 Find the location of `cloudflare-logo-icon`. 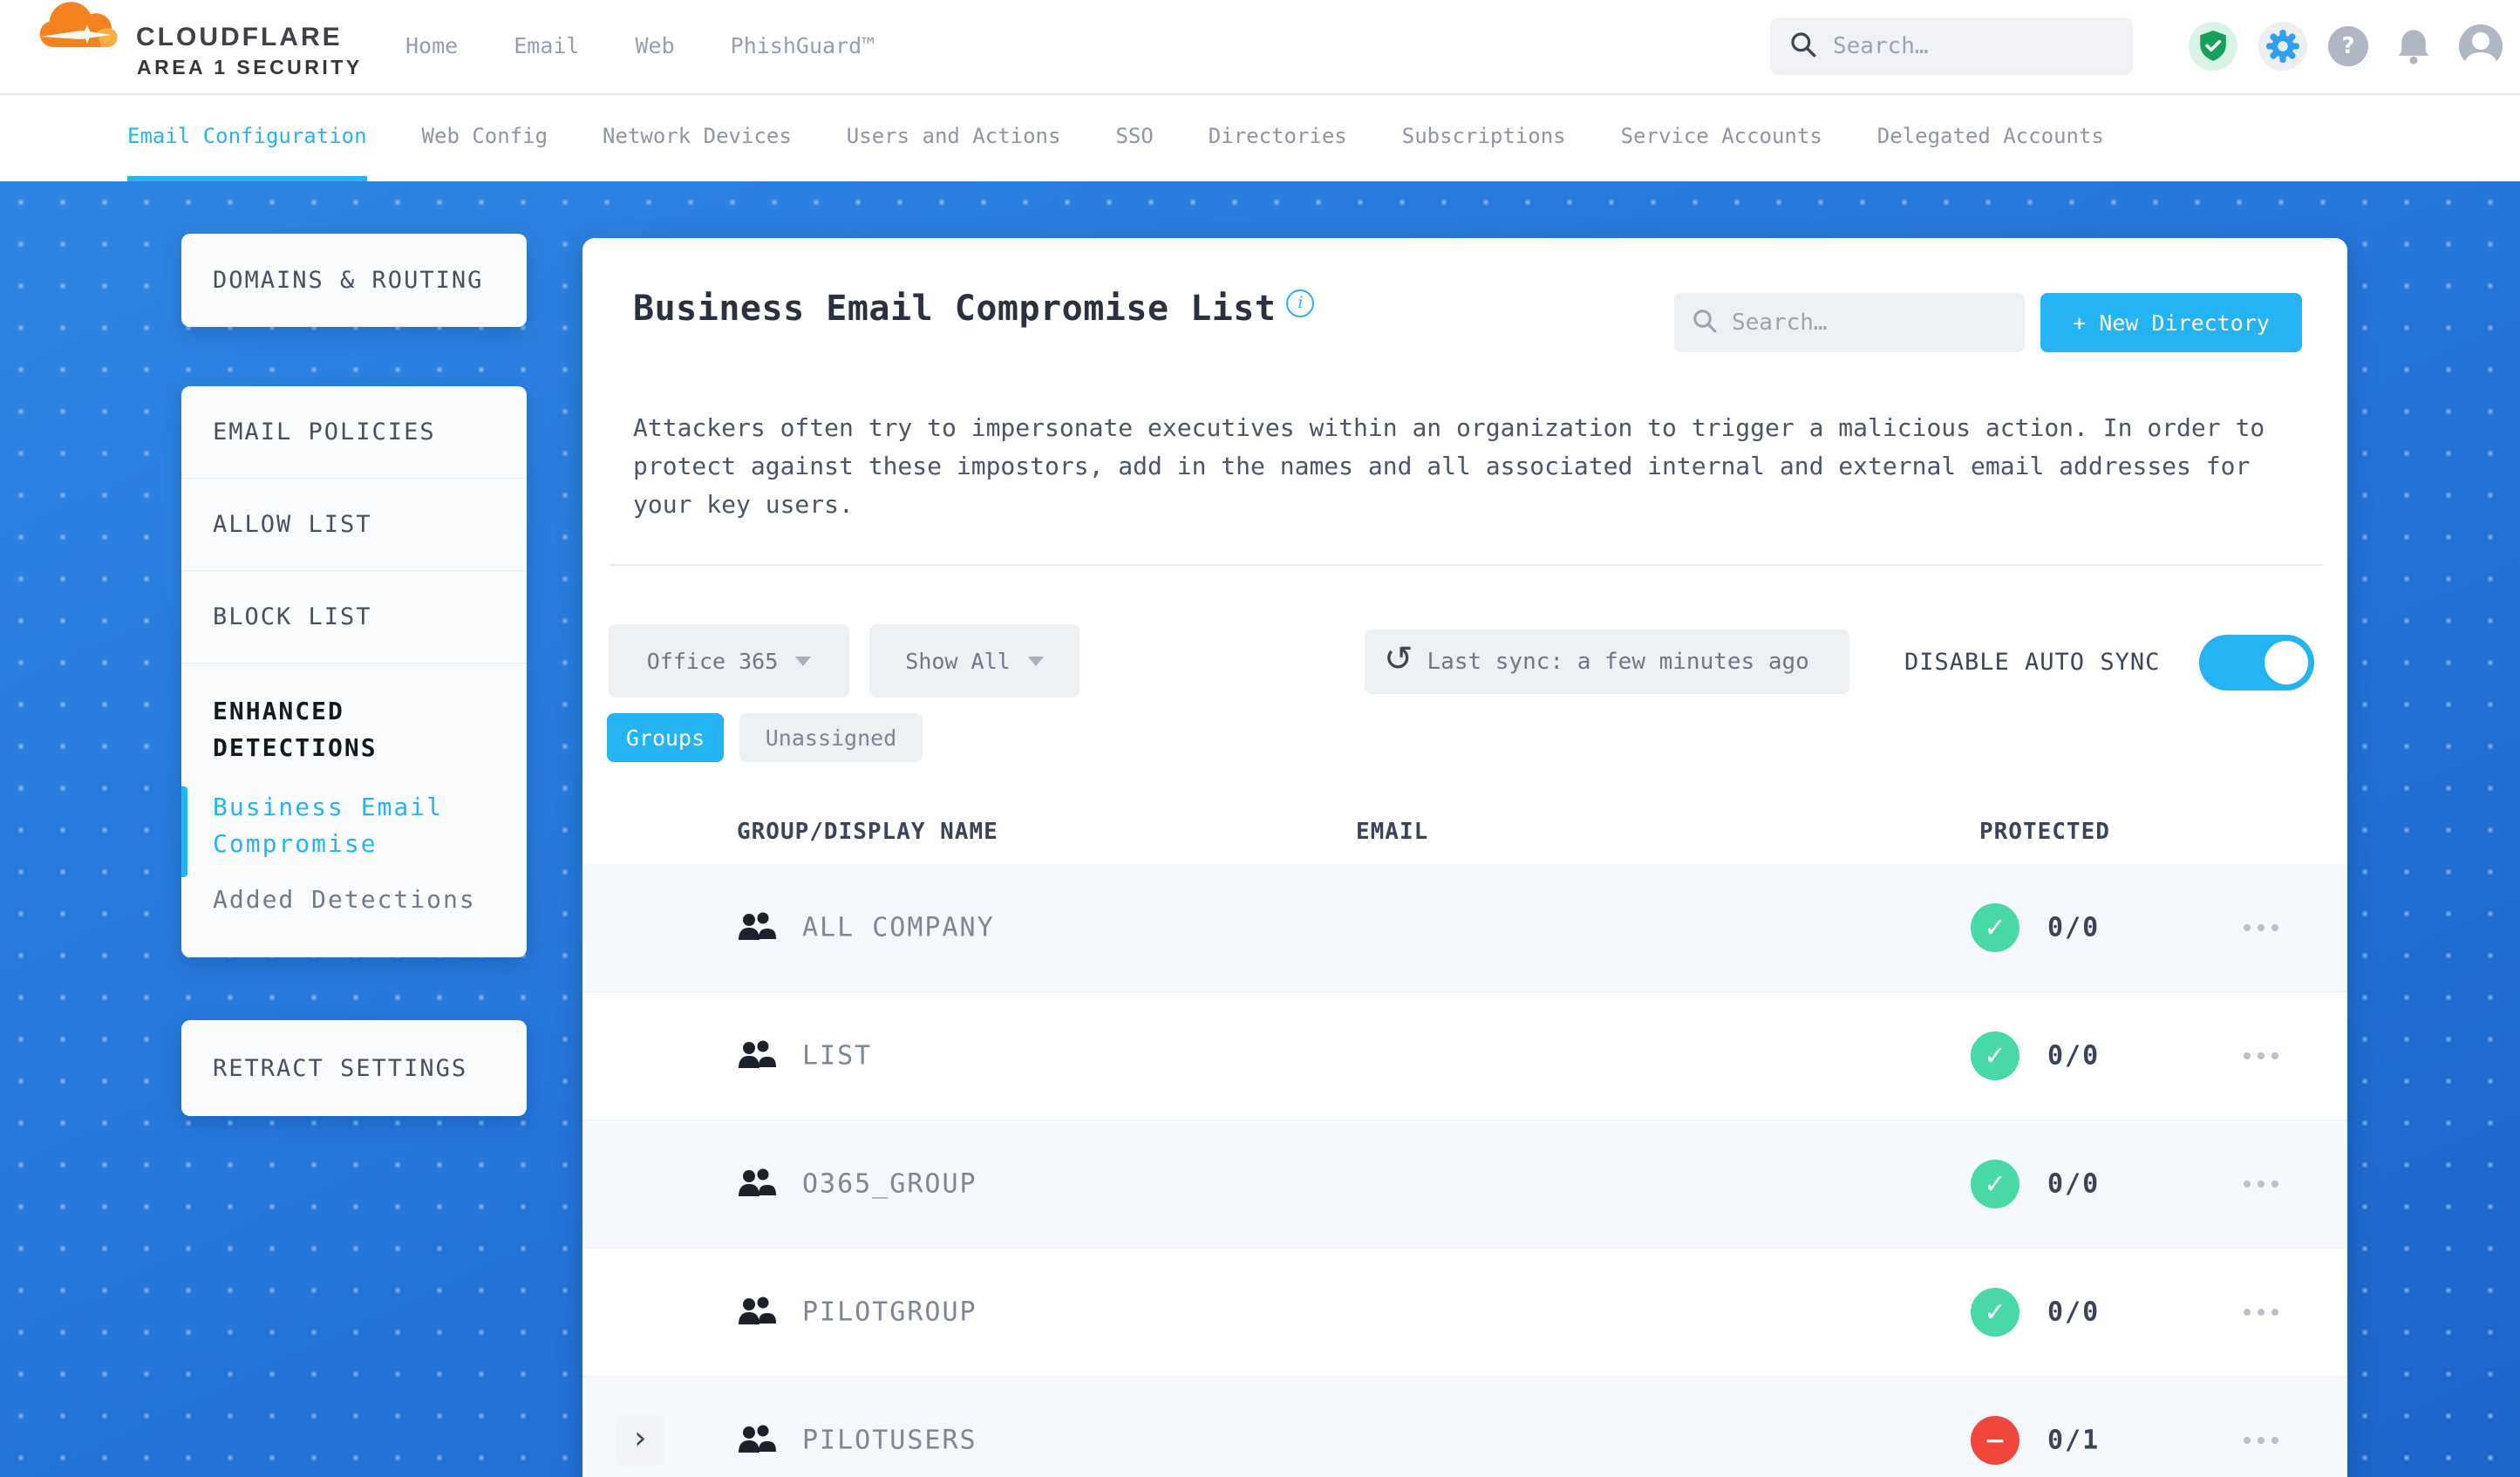

cloudflare-logo-icon is located at coordinates (82, 31).